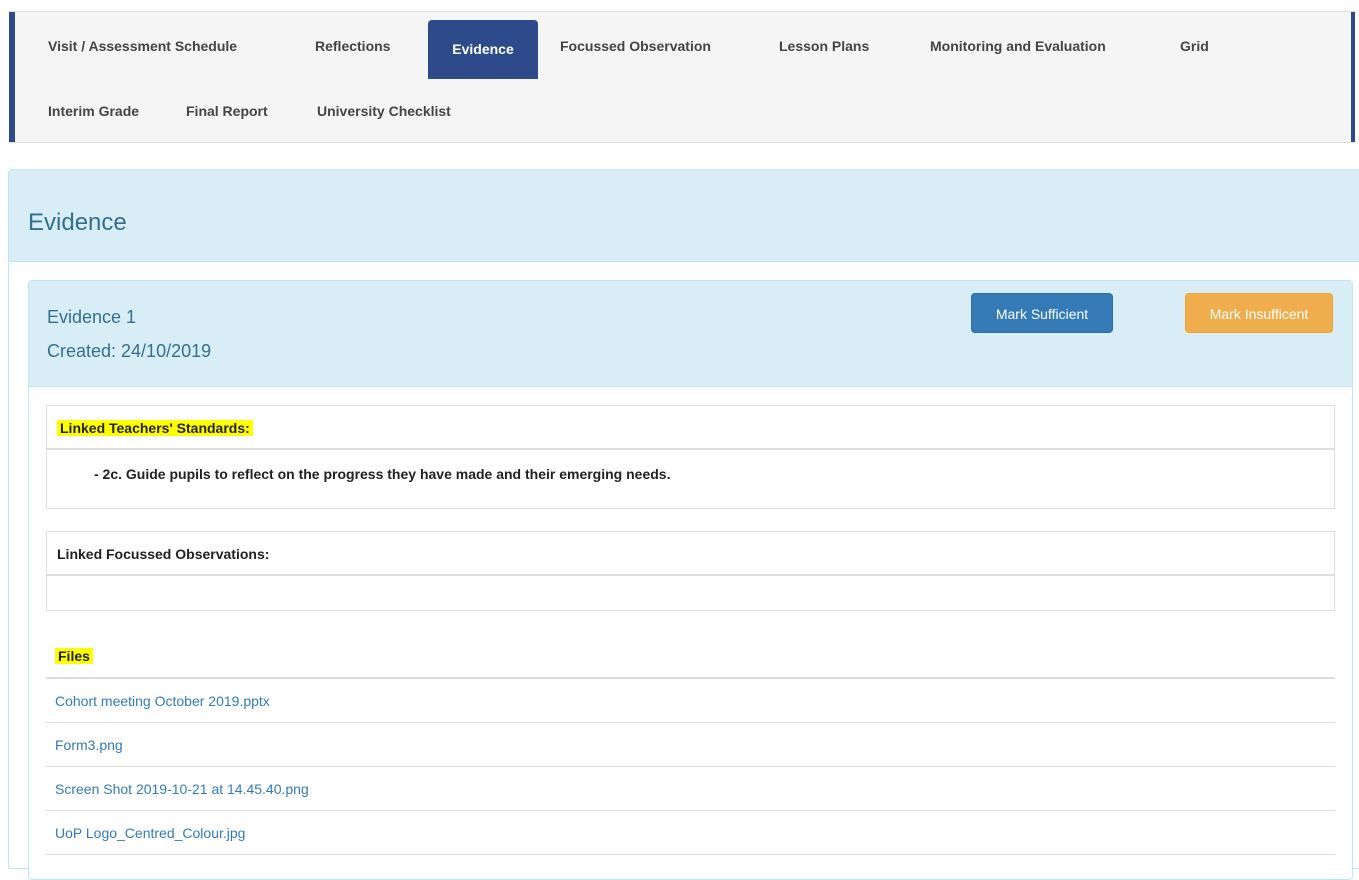 Image resolution: width=1359 pixels, height=880 pixels. Describe the element at coordinates (1353, 77) in the screenshot. I see `nav-right-accent` at that location.